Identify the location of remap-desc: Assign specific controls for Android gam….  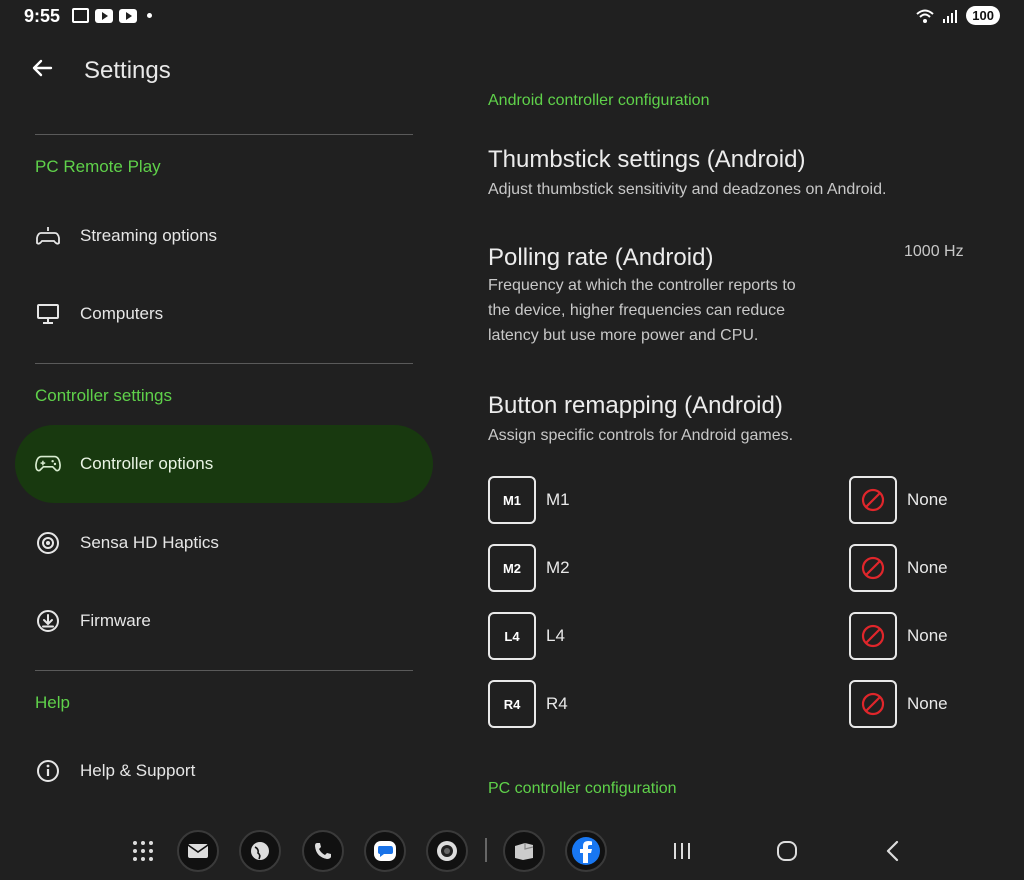
(641, 435).